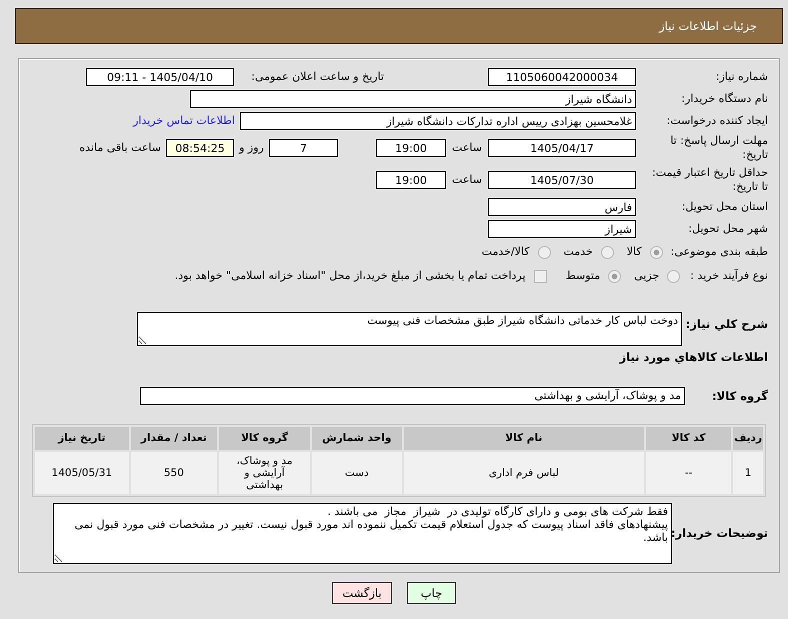 The width and height of the screenshot is (788, 619). Describe the element at coordinates (748, 473) in the screenshot. I see `table-cell: 1` at that location.